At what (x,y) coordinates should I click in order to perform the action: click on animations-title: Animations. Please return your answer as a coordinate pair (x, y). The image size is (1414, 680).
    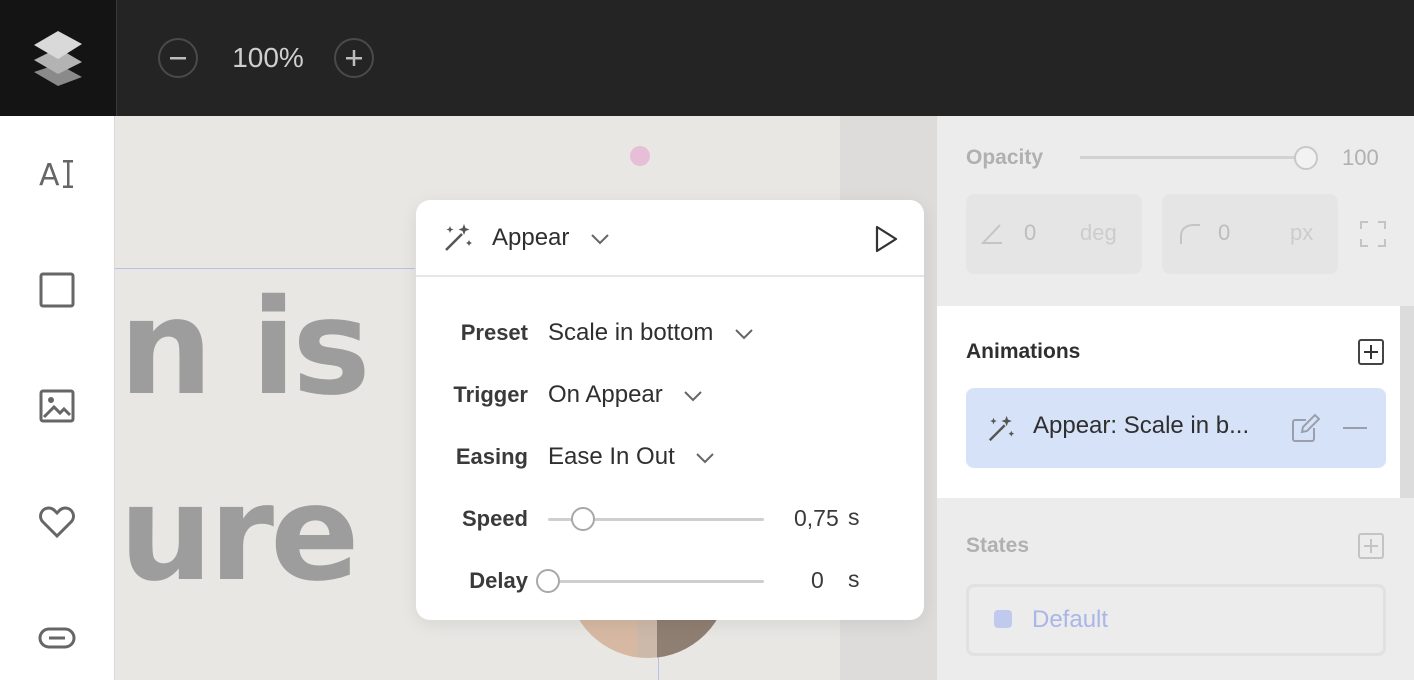
    Looking at the image, I should click on (1023, 351).